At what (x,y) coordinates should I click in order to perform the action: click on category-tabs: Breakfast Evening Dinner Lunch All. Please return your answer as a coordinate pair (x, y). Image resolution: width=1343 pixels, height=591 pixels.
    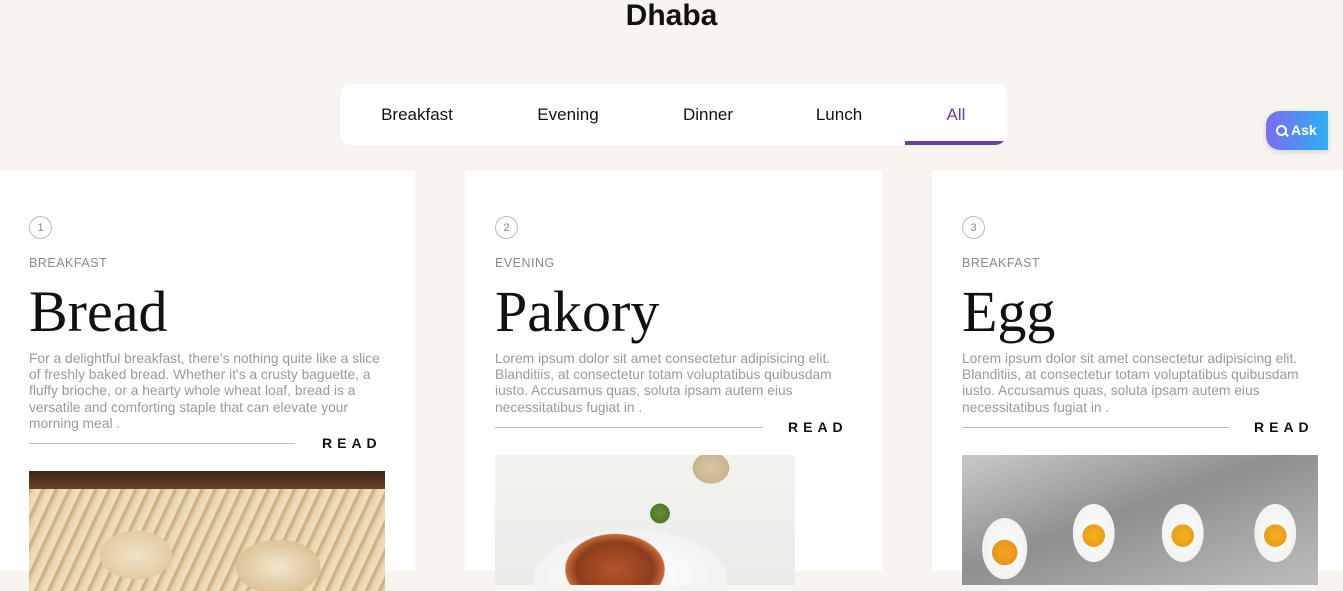
    Looking at the image, I should click on (673, 114).